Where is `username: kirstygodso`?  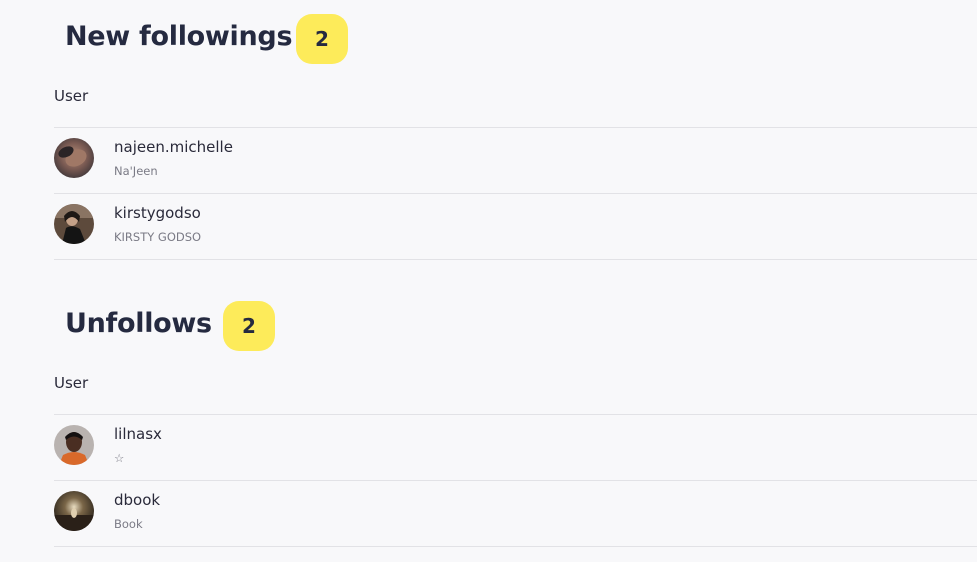
username: kirstygodso is located at coordinates (157, 213).